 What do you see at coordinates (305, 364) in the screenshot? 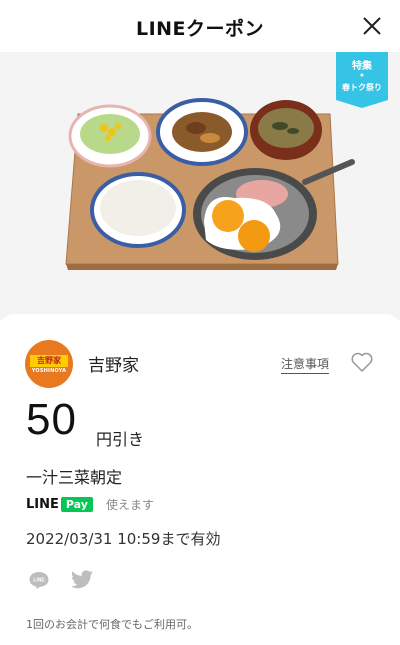
I see `notes-link: 注意事項` at bounding box center [305, 364].